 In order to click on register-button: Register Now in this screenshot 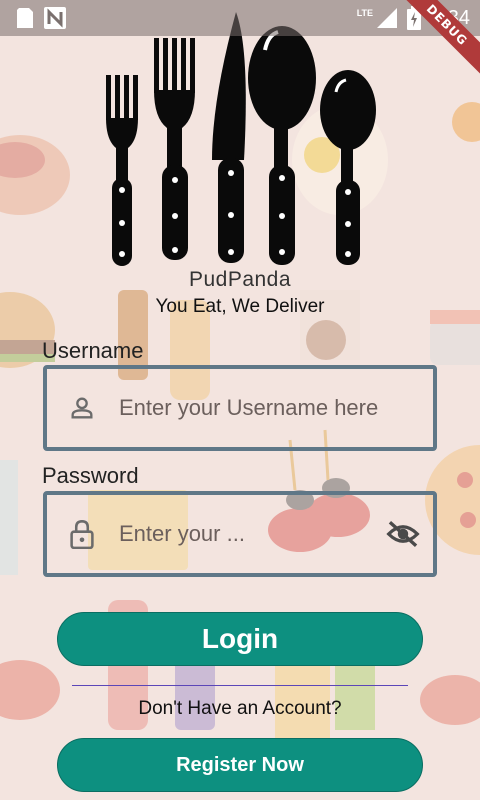, I will do `click(240, 765)`.